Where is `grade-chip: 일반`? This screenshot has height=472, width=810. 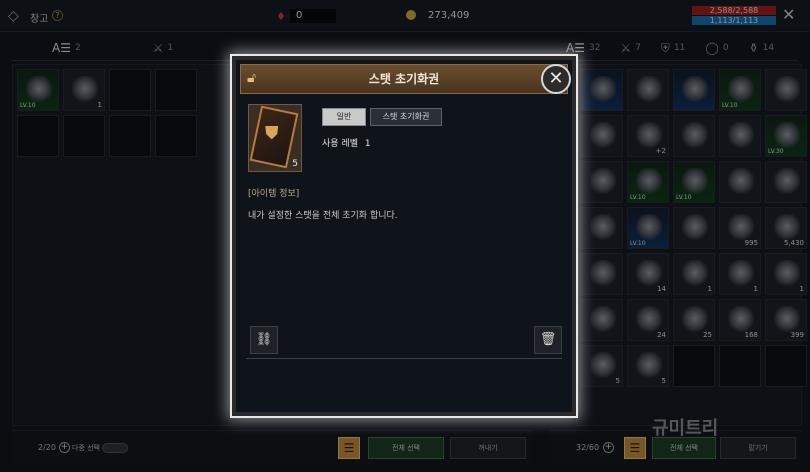
grade-chip: 일반 is located at coordinates (344, 117).